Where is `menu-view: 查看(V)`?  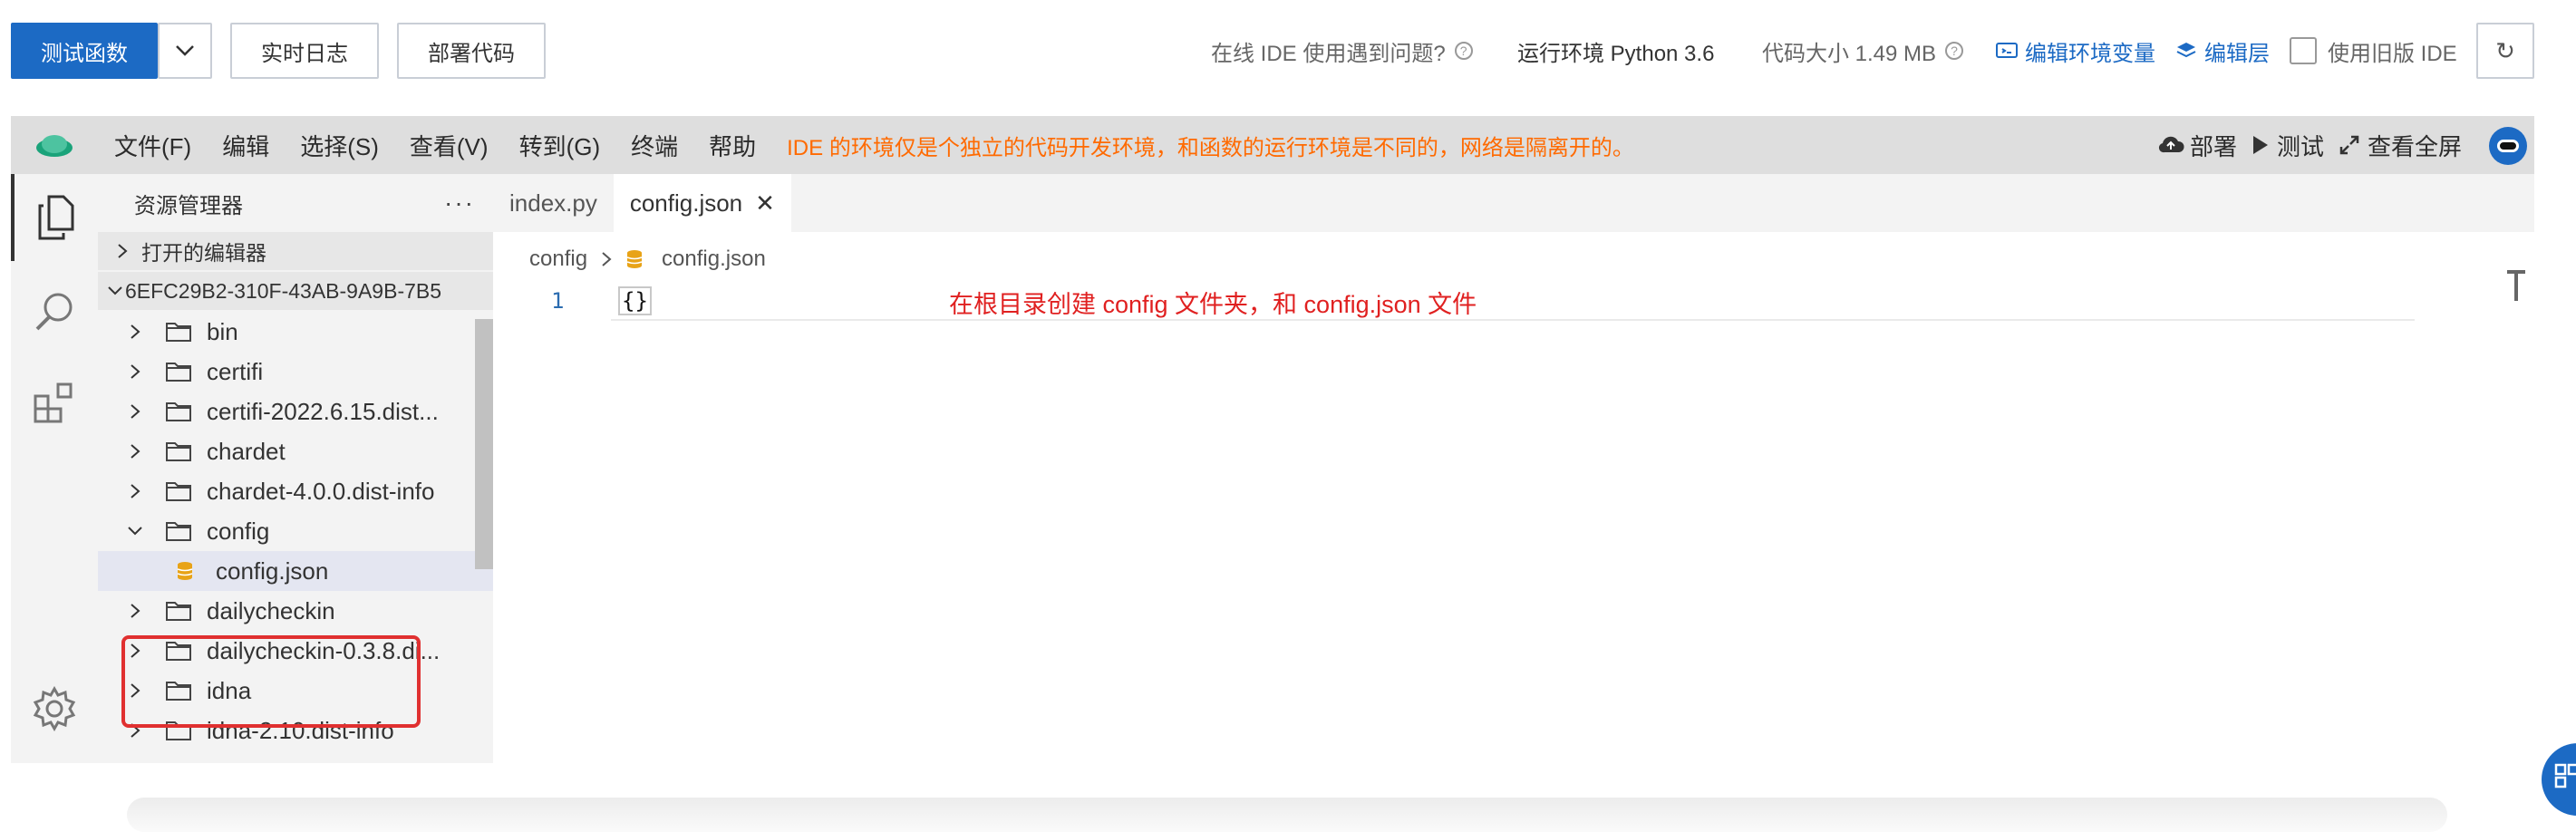
menu-view: 查看(V) is located at coordinates (449, 145).